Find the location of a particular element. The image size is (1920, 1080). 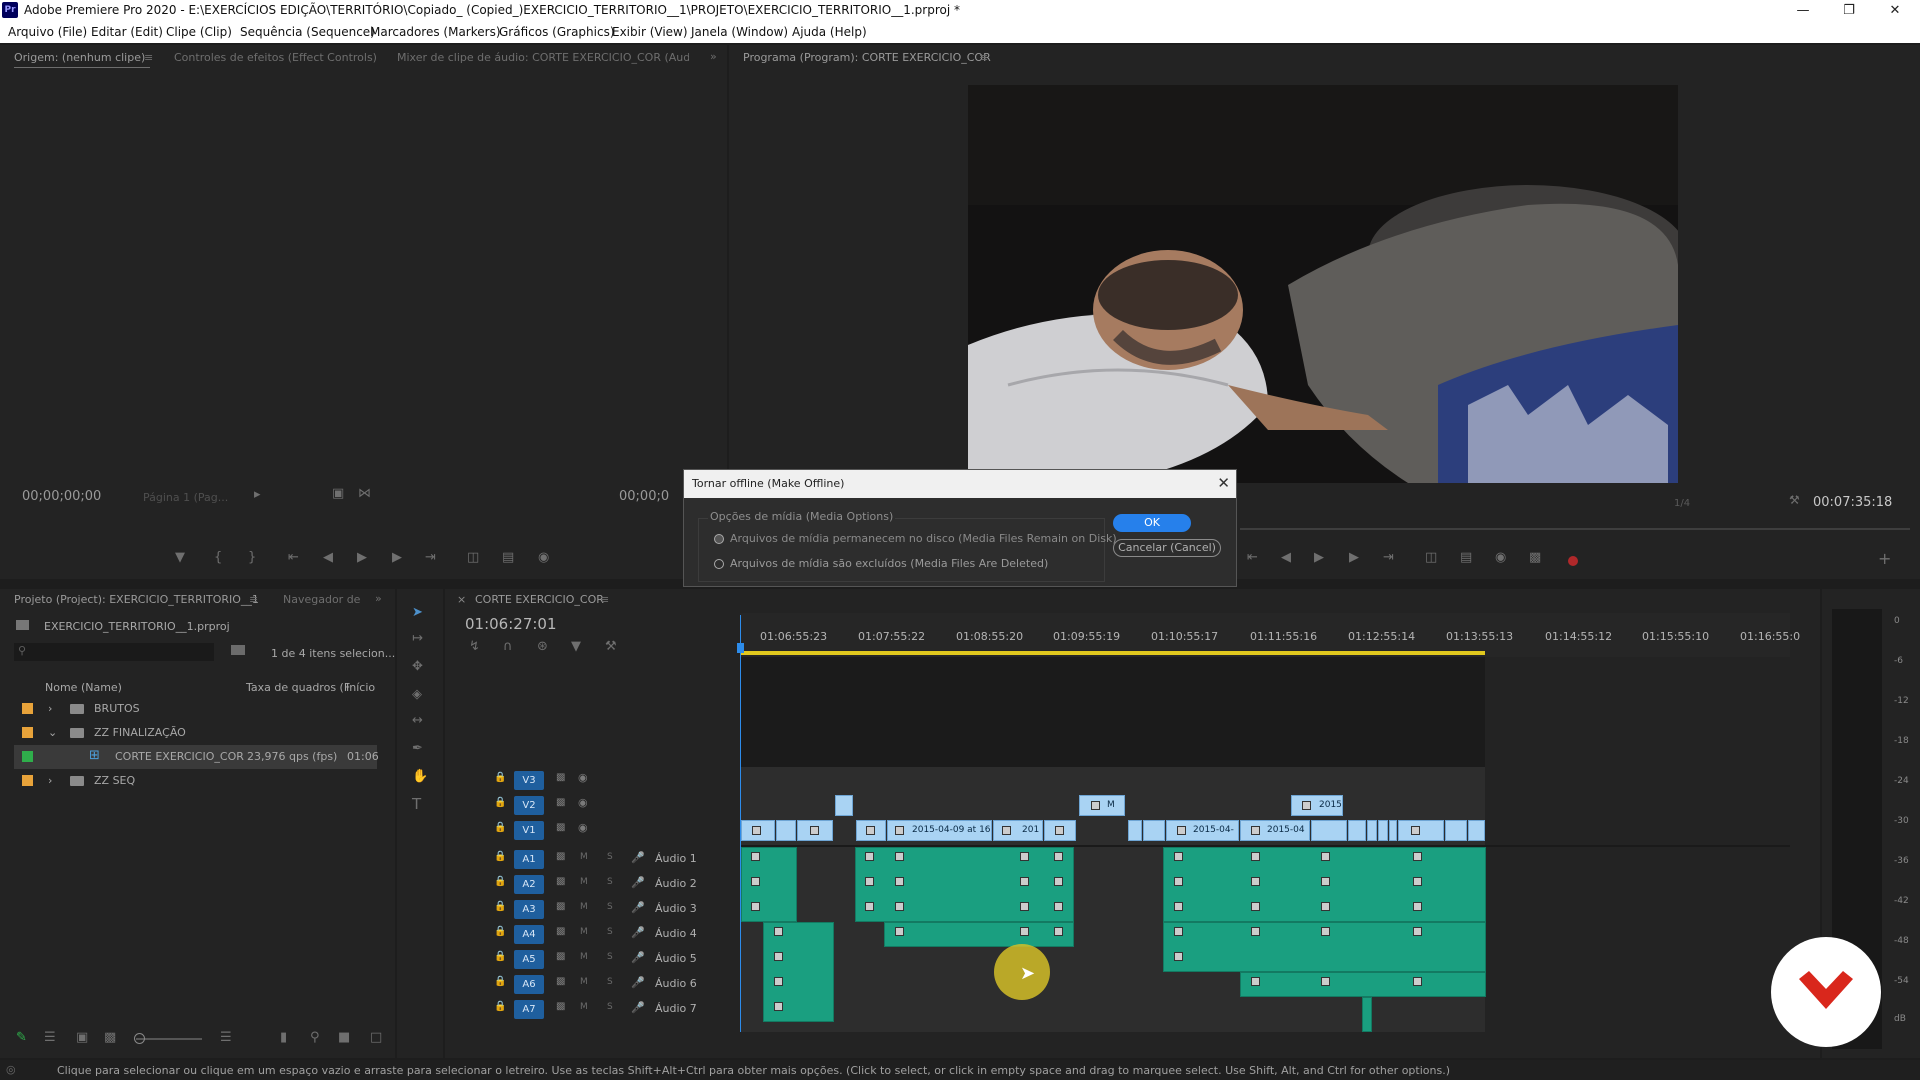

zoom-slider is located at coordinates (169, 1039).